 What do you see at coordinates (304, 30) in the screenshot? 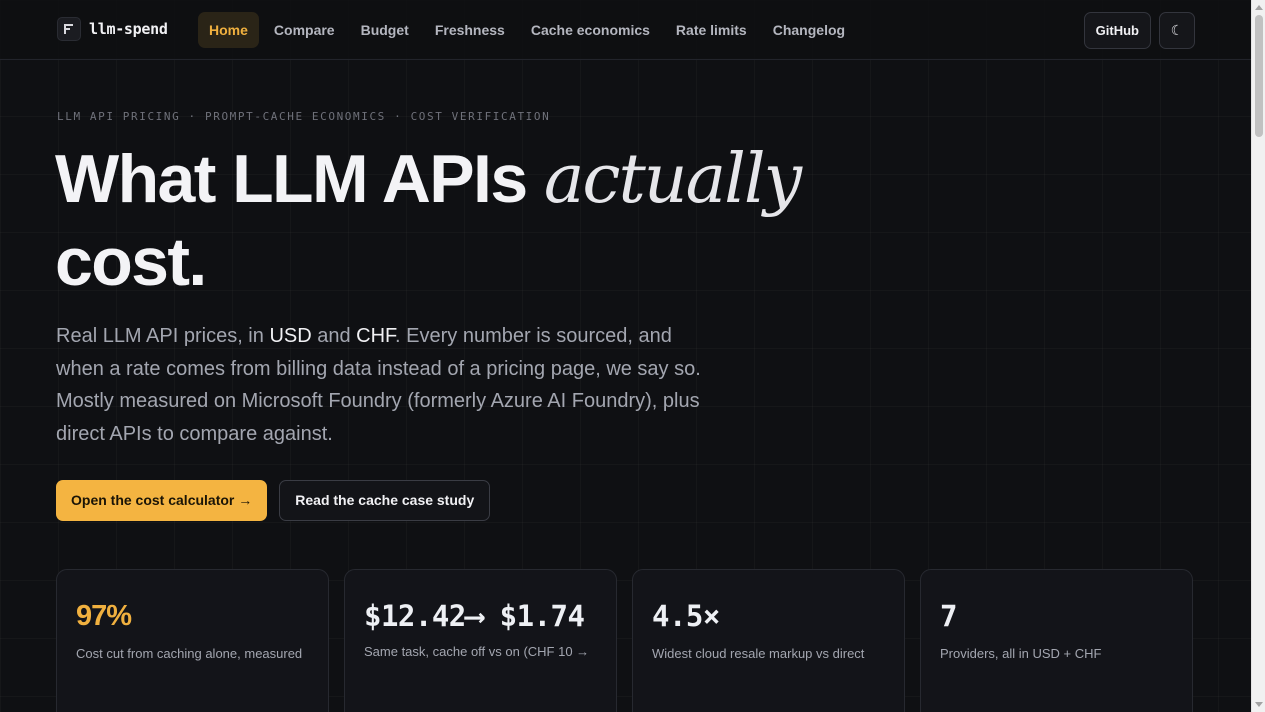
I see `nav-link-compare: Compare` at bounding box center [304, 30].